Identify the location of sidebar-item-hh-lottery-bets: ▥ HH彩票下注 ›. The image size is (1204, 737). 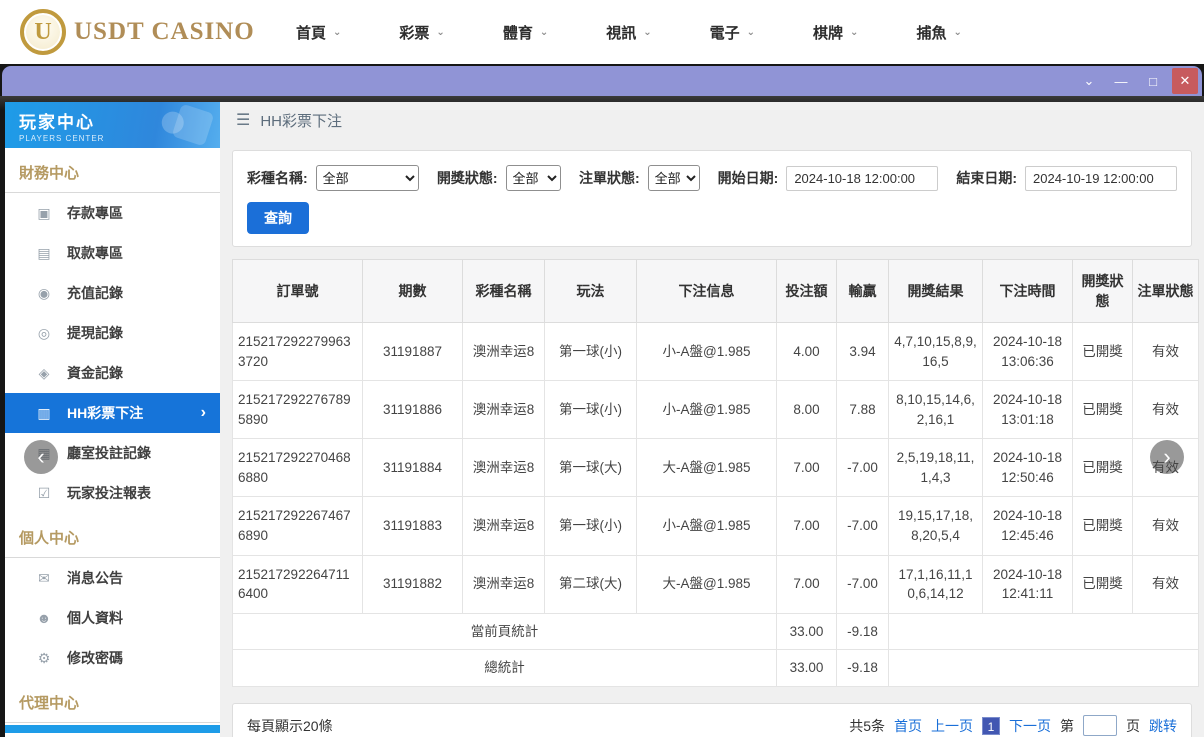
(112, 413).